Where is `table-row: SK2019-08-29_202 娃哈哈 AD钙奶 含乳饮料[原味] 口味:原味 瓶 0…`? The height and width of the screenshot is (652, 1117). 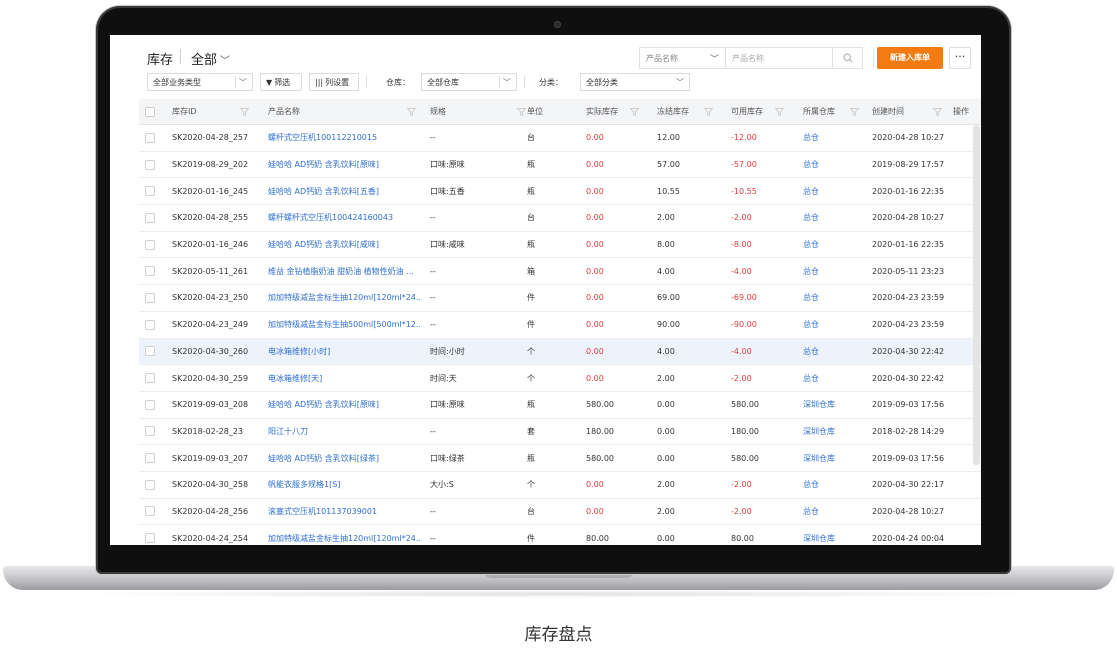 table-row: SK2019-08-29_202 娃哈哈 AD钙奶 含乳饮料[原味] 口味:原味 瓶 0… is located at coordinates (560, 165).